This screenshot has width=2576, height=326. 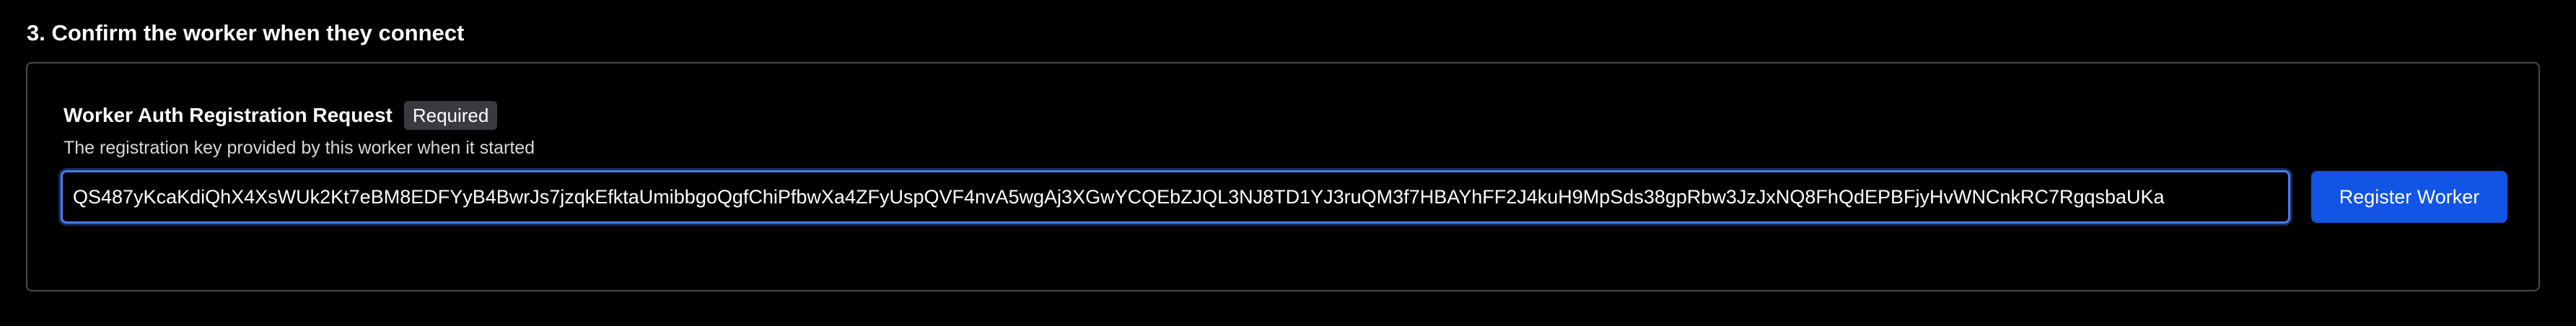 What do you see at coordinates (1175, 197) in the screenshot?
I see `registration-key-input` at bounding box center [1175, 197].